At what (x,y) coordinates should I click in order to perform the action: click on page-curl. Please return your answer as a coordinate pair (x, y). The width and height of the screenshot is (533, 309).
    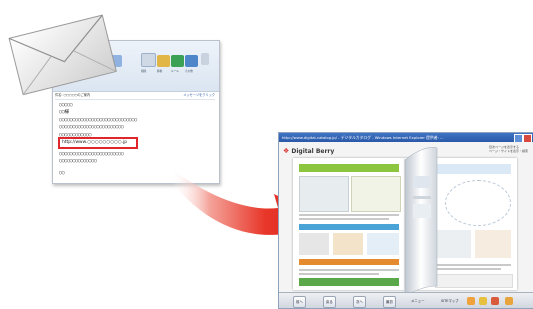
    Looking at the image, I should click on (421, 221).